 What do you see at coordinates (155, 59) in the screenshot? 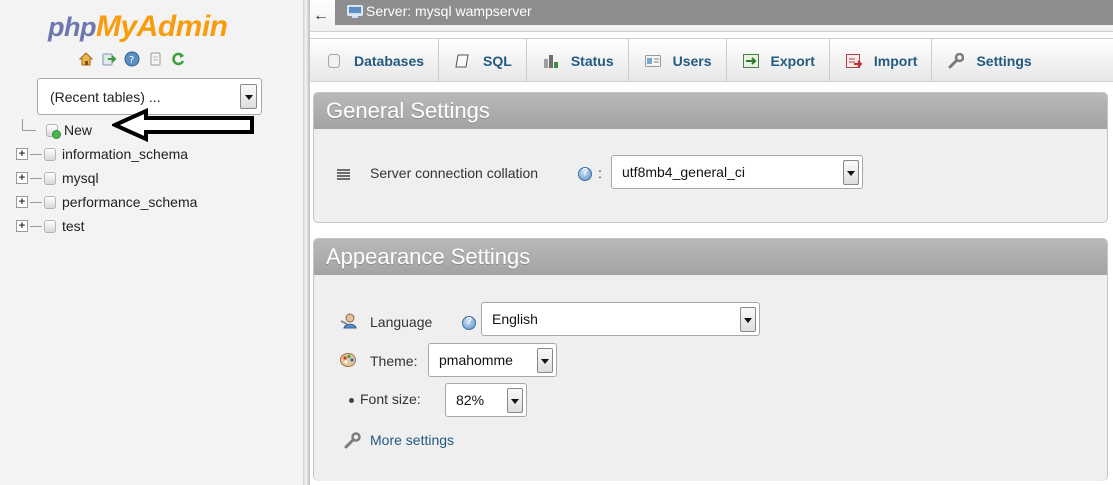
I see `documentation-icon` at bounding box center [155, 59].